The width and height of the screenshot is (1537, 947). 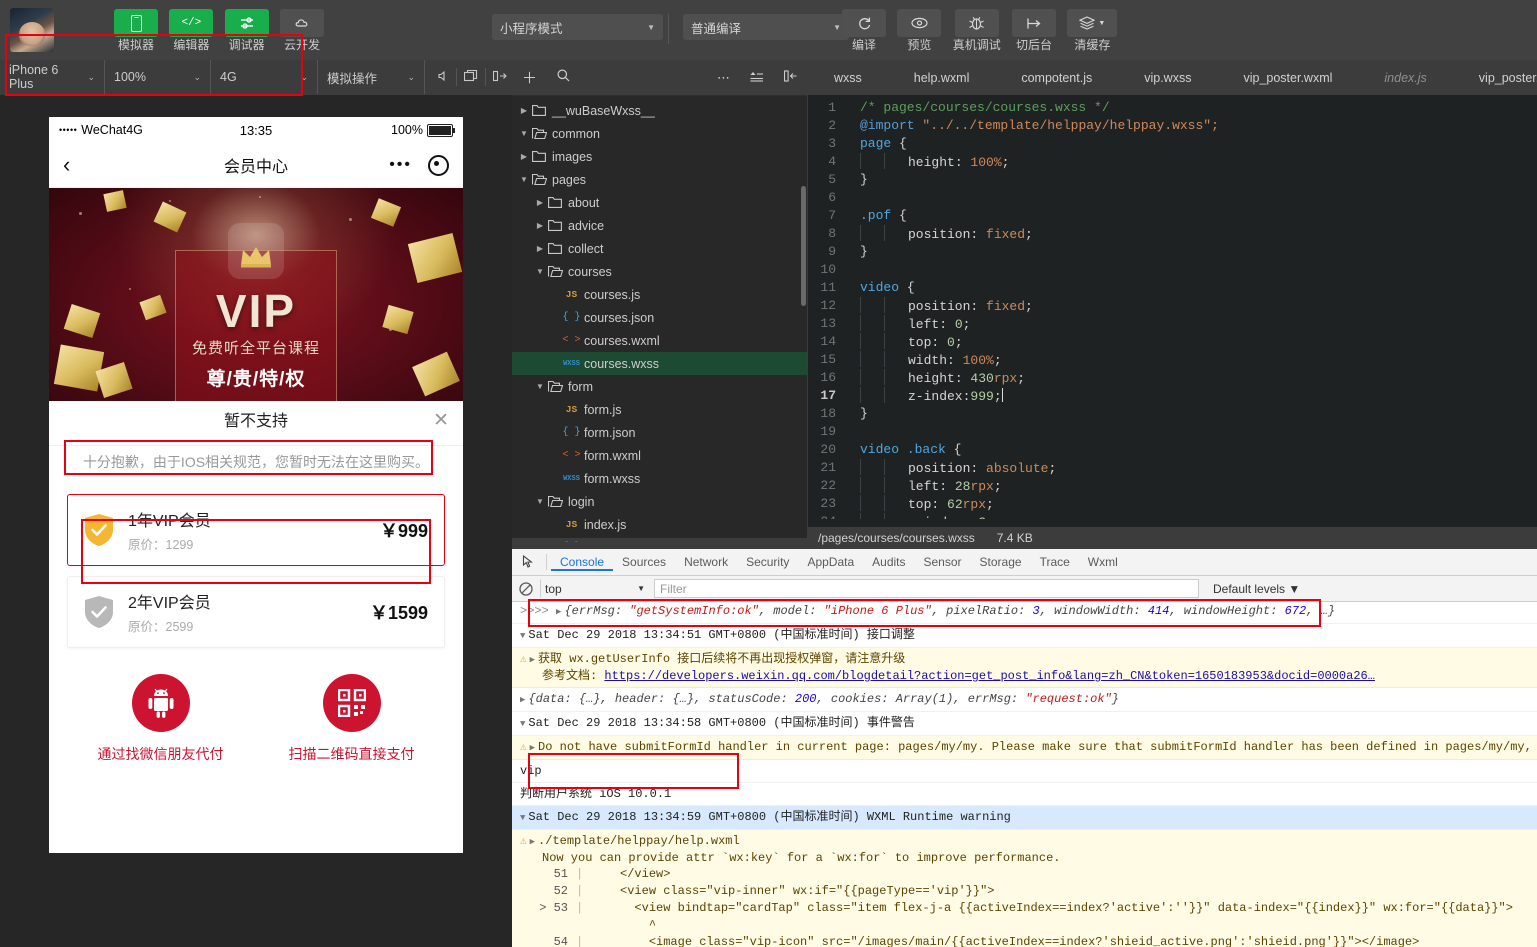 What do you see at coordinates (1172, 378) in the screenshot?
I see `code-line: 16 height: 430rpx;` at bounding box center [1172, 378].